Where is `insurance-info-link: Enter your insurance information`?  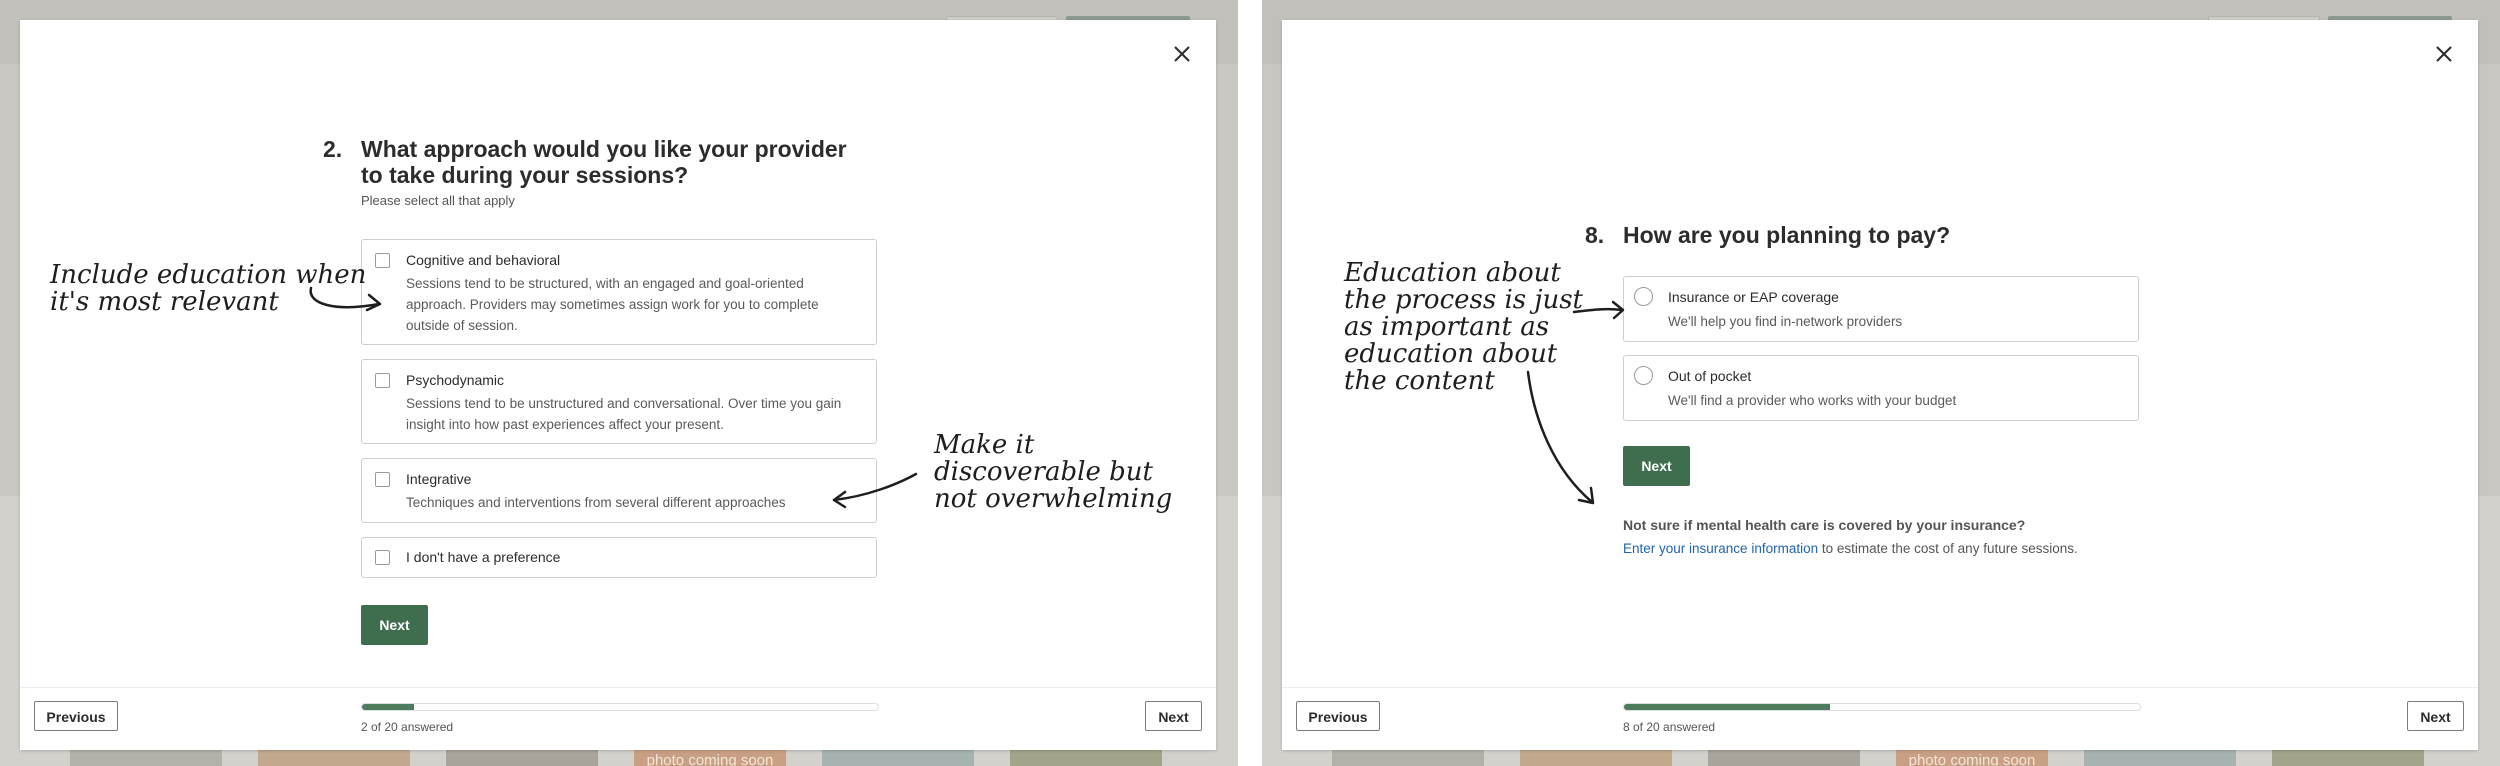
insurance-info-link: Enter your insurance information is located at coordinates (1720, 548).